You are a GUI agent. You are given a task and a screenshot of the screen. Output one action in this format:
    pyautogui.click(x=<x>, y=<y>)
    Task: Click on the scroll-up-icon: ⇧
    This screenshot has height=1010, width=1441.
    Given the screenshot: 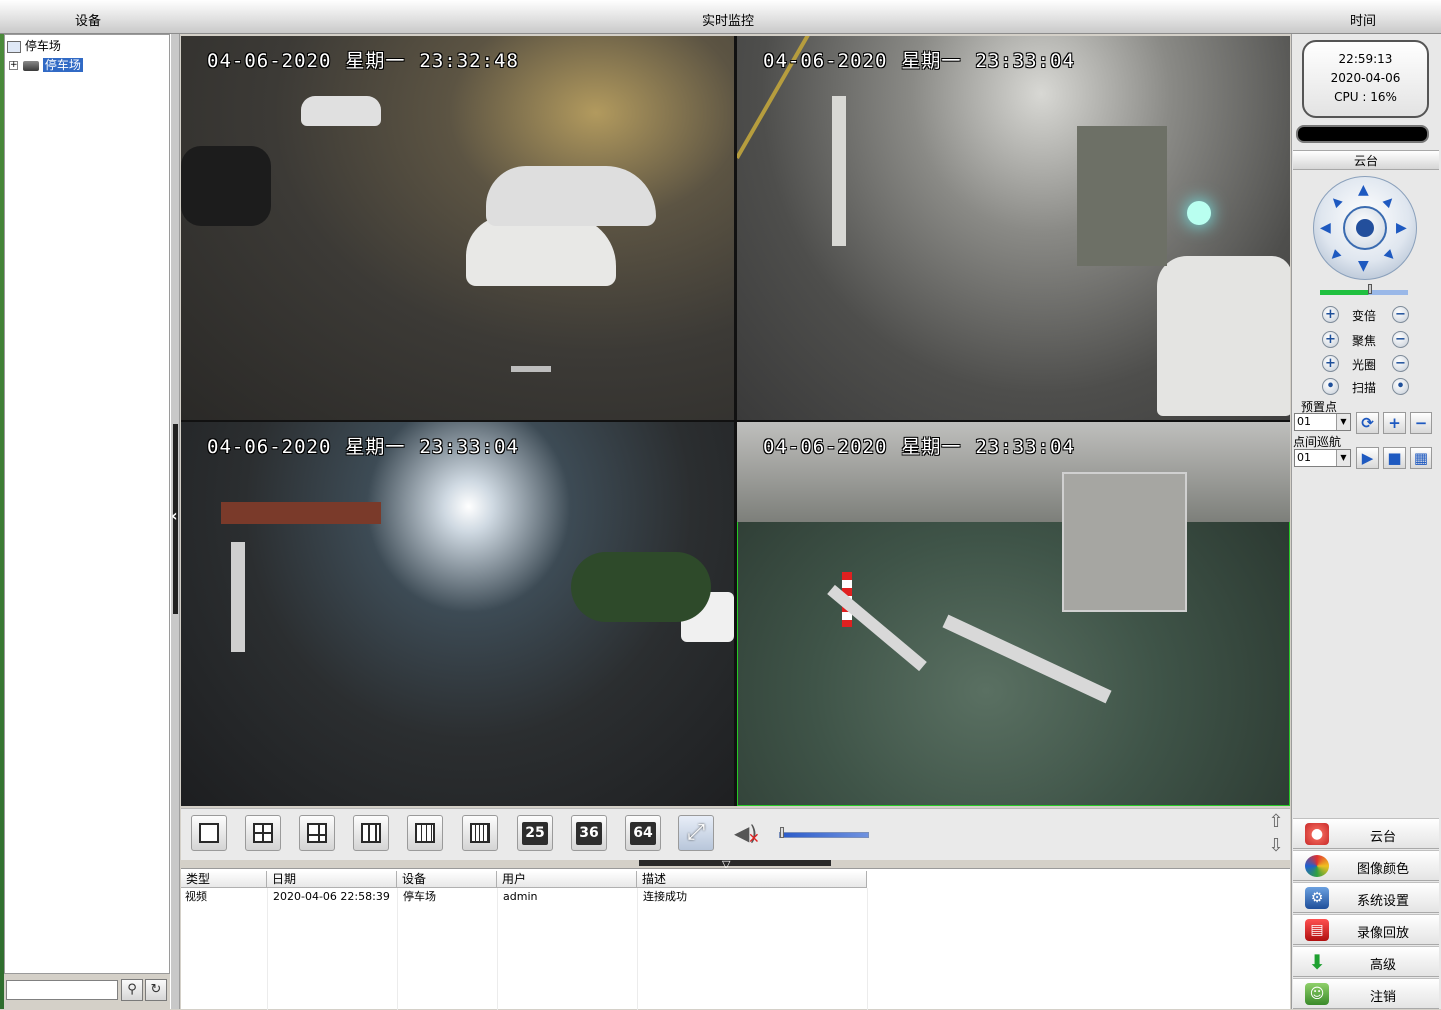 What is the action you would take?
    pyautogui.click(x=1276, y=822)
    